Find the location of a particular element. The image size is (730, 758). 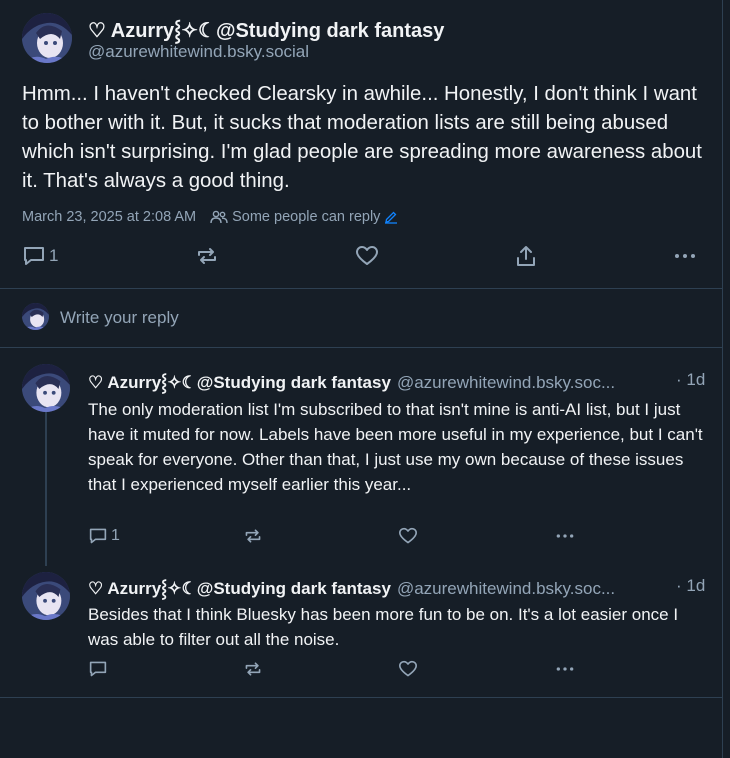

write-reply-prompt: Write your reply is located at coordinates (361, 318).